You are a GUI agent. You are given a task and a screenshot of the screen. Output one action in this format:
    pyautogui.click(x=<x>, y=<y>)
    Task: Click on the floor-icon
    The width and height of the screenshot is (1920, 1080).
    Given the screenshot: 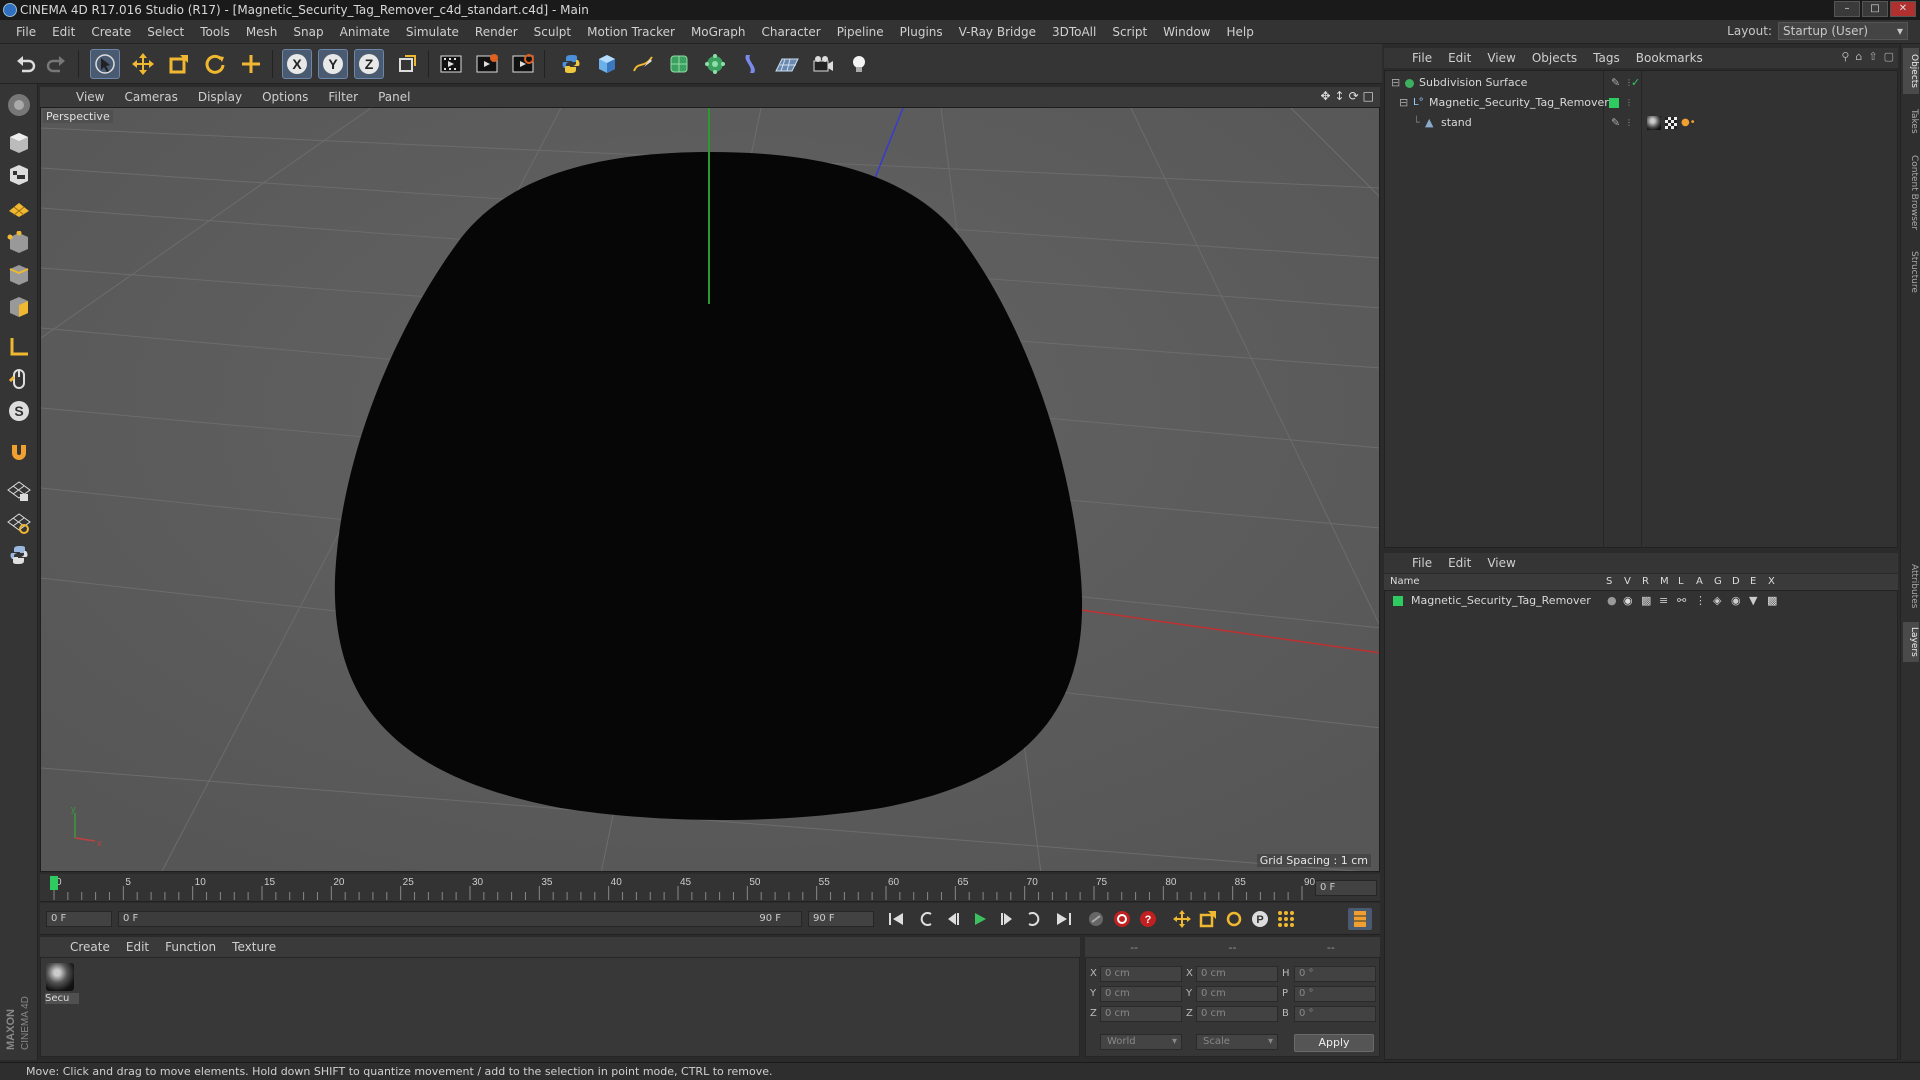 What is the action you would take?
    pyautogui.click(x=787, y=64)
    